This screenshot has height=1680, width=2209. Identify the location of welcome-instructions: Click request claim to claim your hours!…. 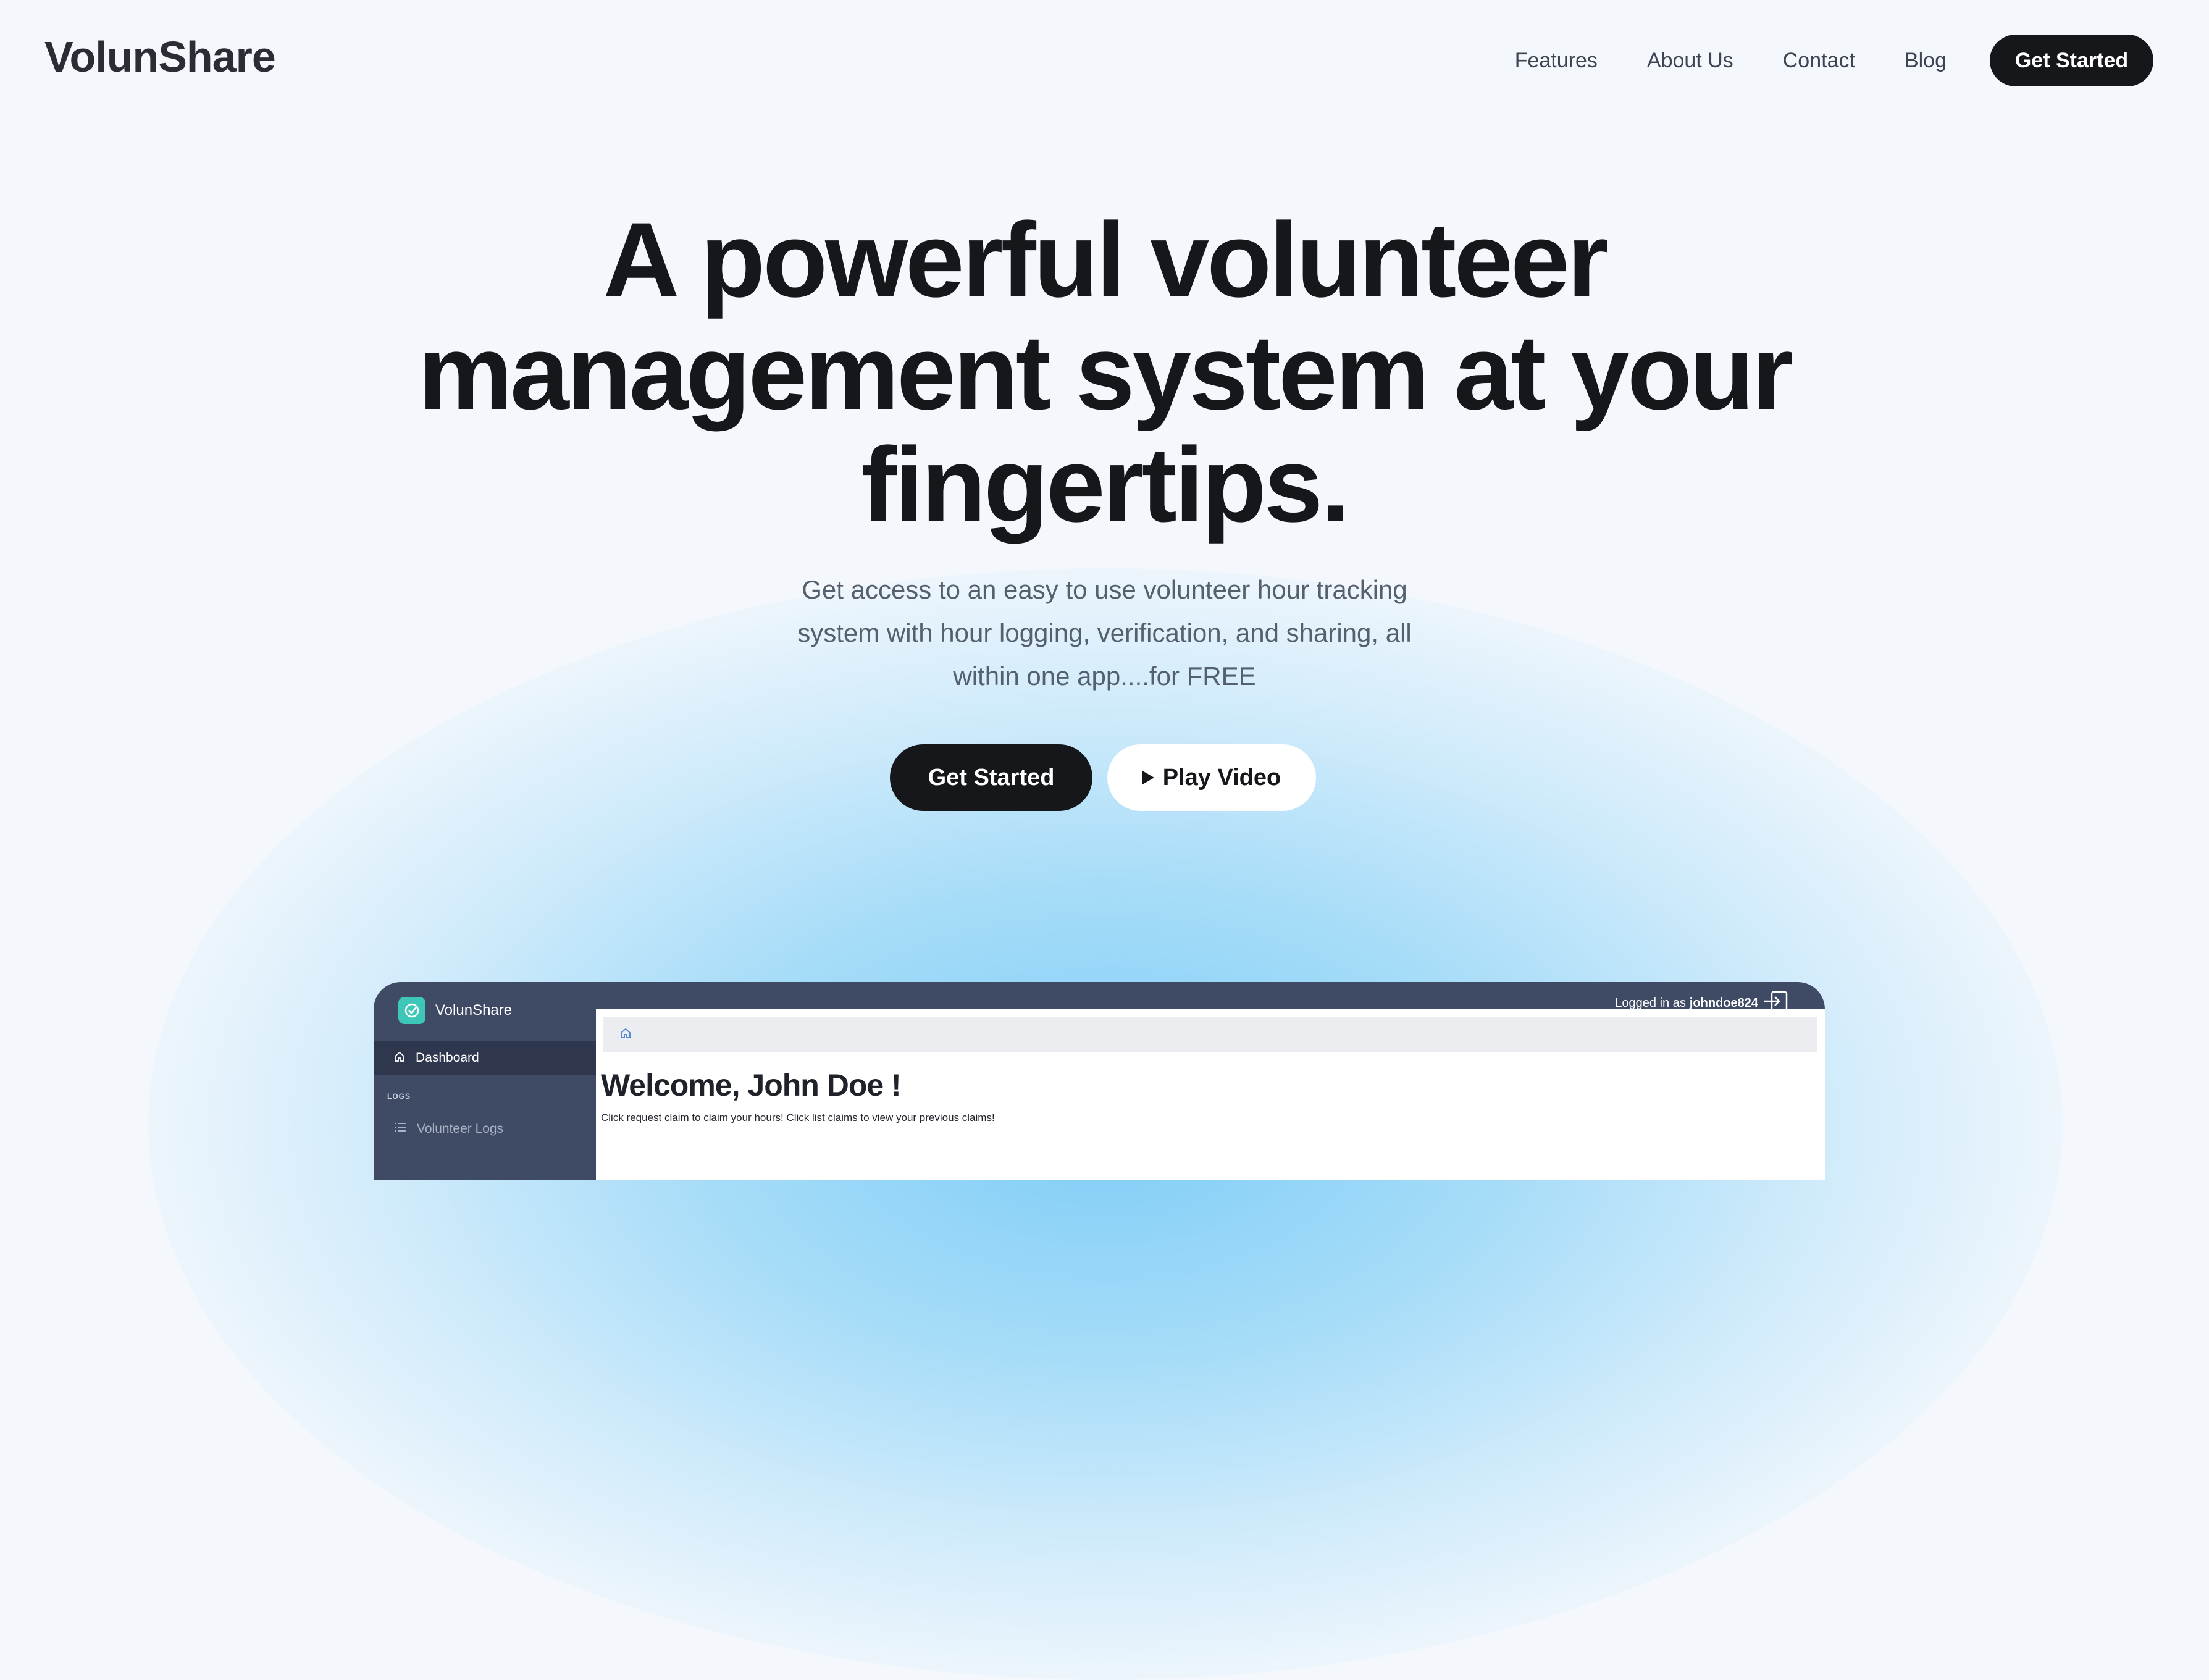
(798, 1118).